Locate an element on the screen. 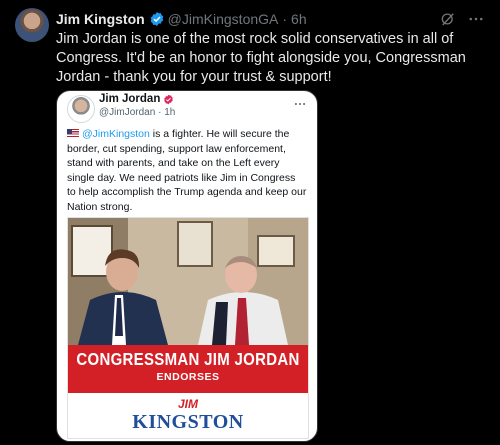 This screenshot has width=500, height=445. campaign-logo: JIM KINGSTON is located at coordinates (188, 416).